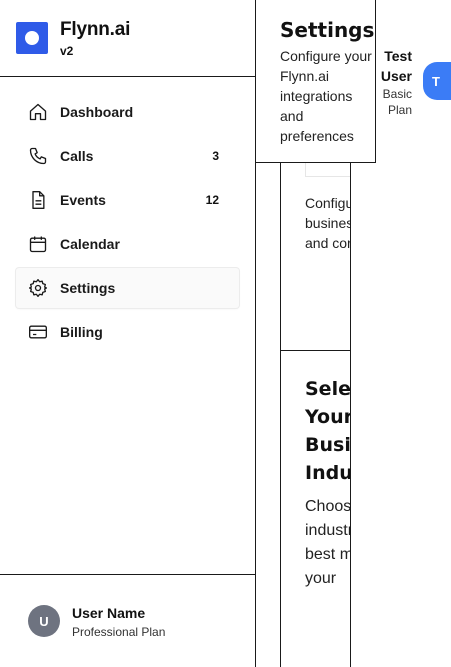 This screenshot has height=667, width=451. I want to click on sidebar-item-calls: Calls 3, so click(127, 156).